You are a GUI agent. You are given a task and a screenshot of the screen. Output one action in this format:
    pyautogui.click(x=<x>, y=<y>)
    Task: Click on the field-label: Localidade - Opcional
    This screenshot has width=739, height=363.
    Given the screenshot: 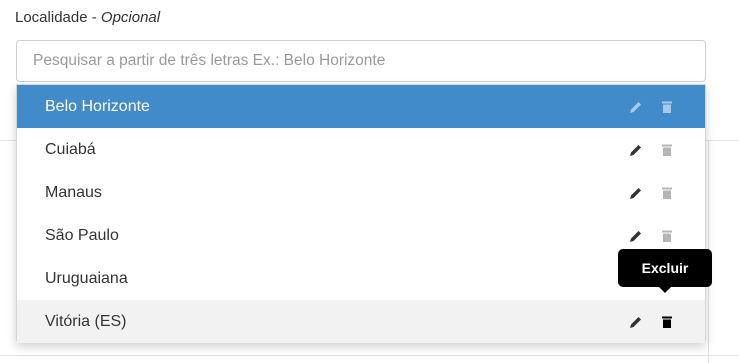 What is the action you would take?
    pyautogui.click(x=87, y=17)
    